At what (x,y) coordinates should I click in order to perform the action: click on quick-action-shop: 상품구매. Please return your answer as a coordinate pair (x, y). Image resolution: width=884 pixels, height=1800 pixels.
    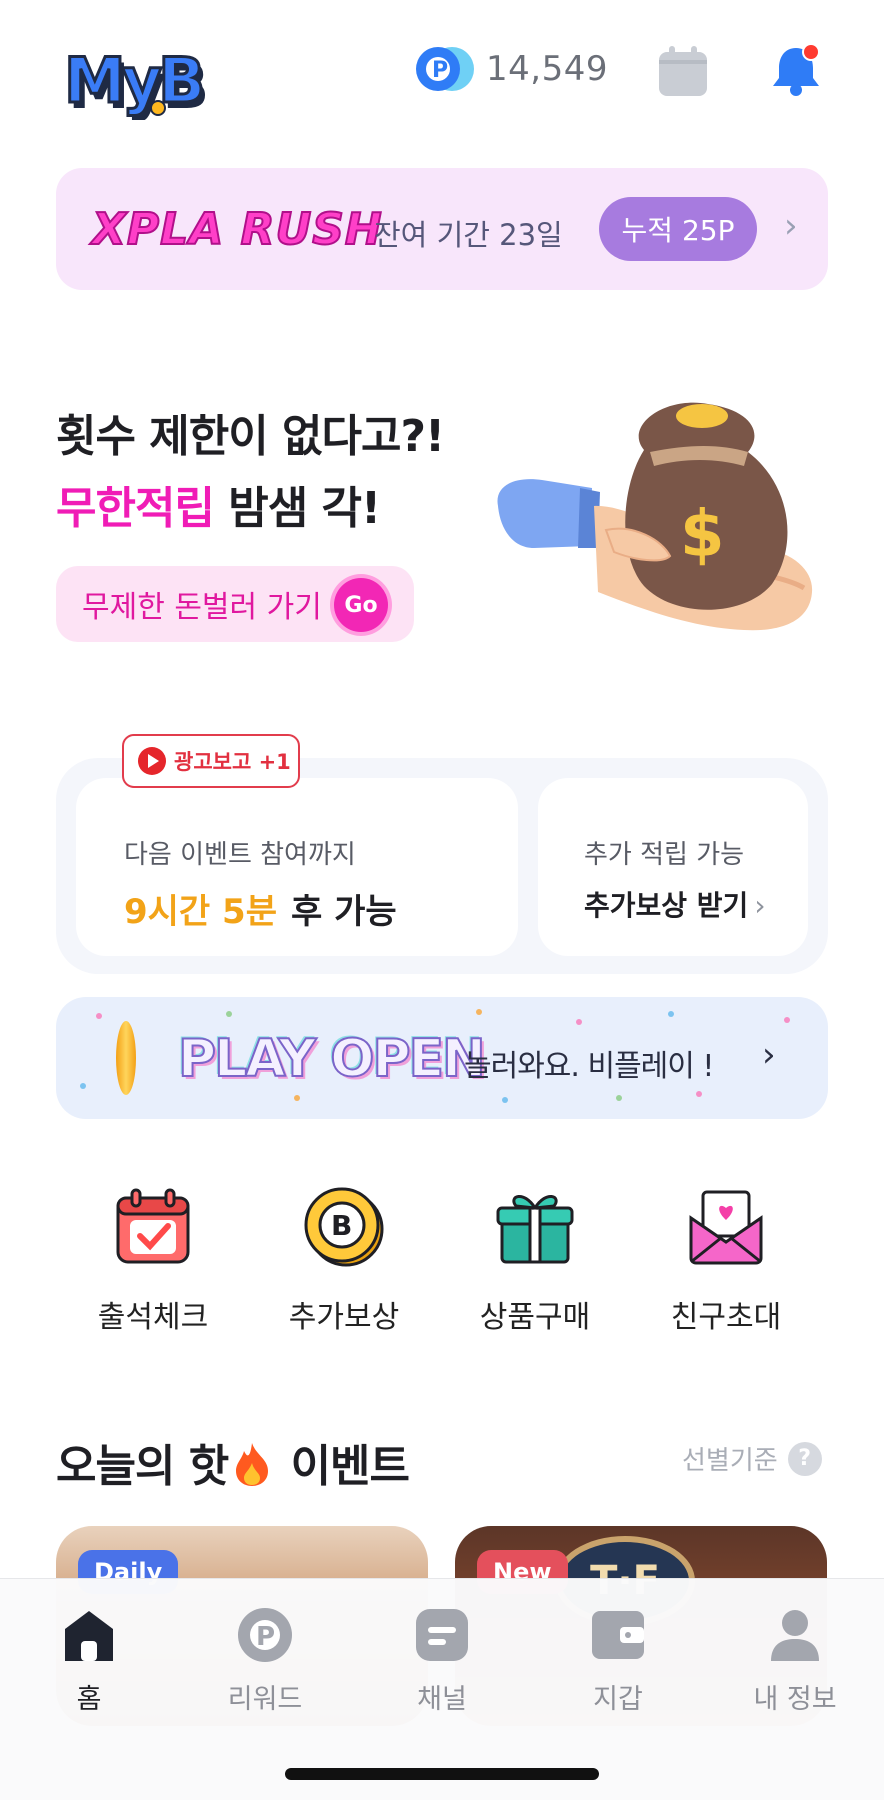
    Looking at the image, I should click on (535, 1261).